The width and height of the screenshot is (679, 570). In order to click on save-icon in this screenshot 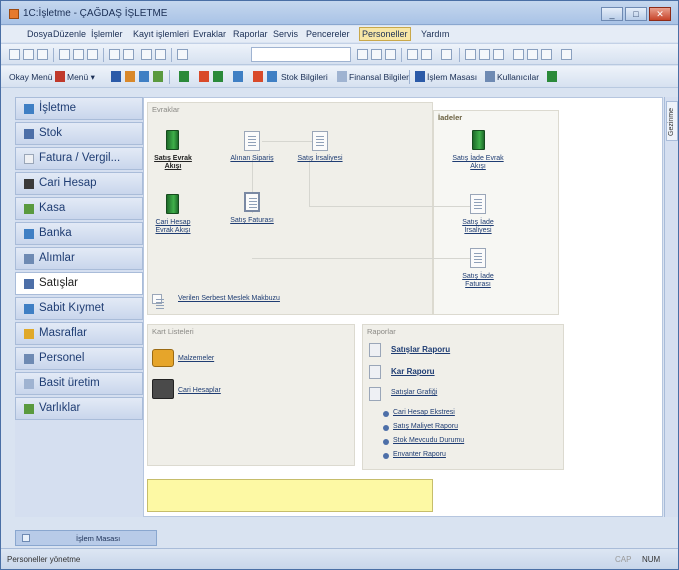, I will do `click(42, 54)`.